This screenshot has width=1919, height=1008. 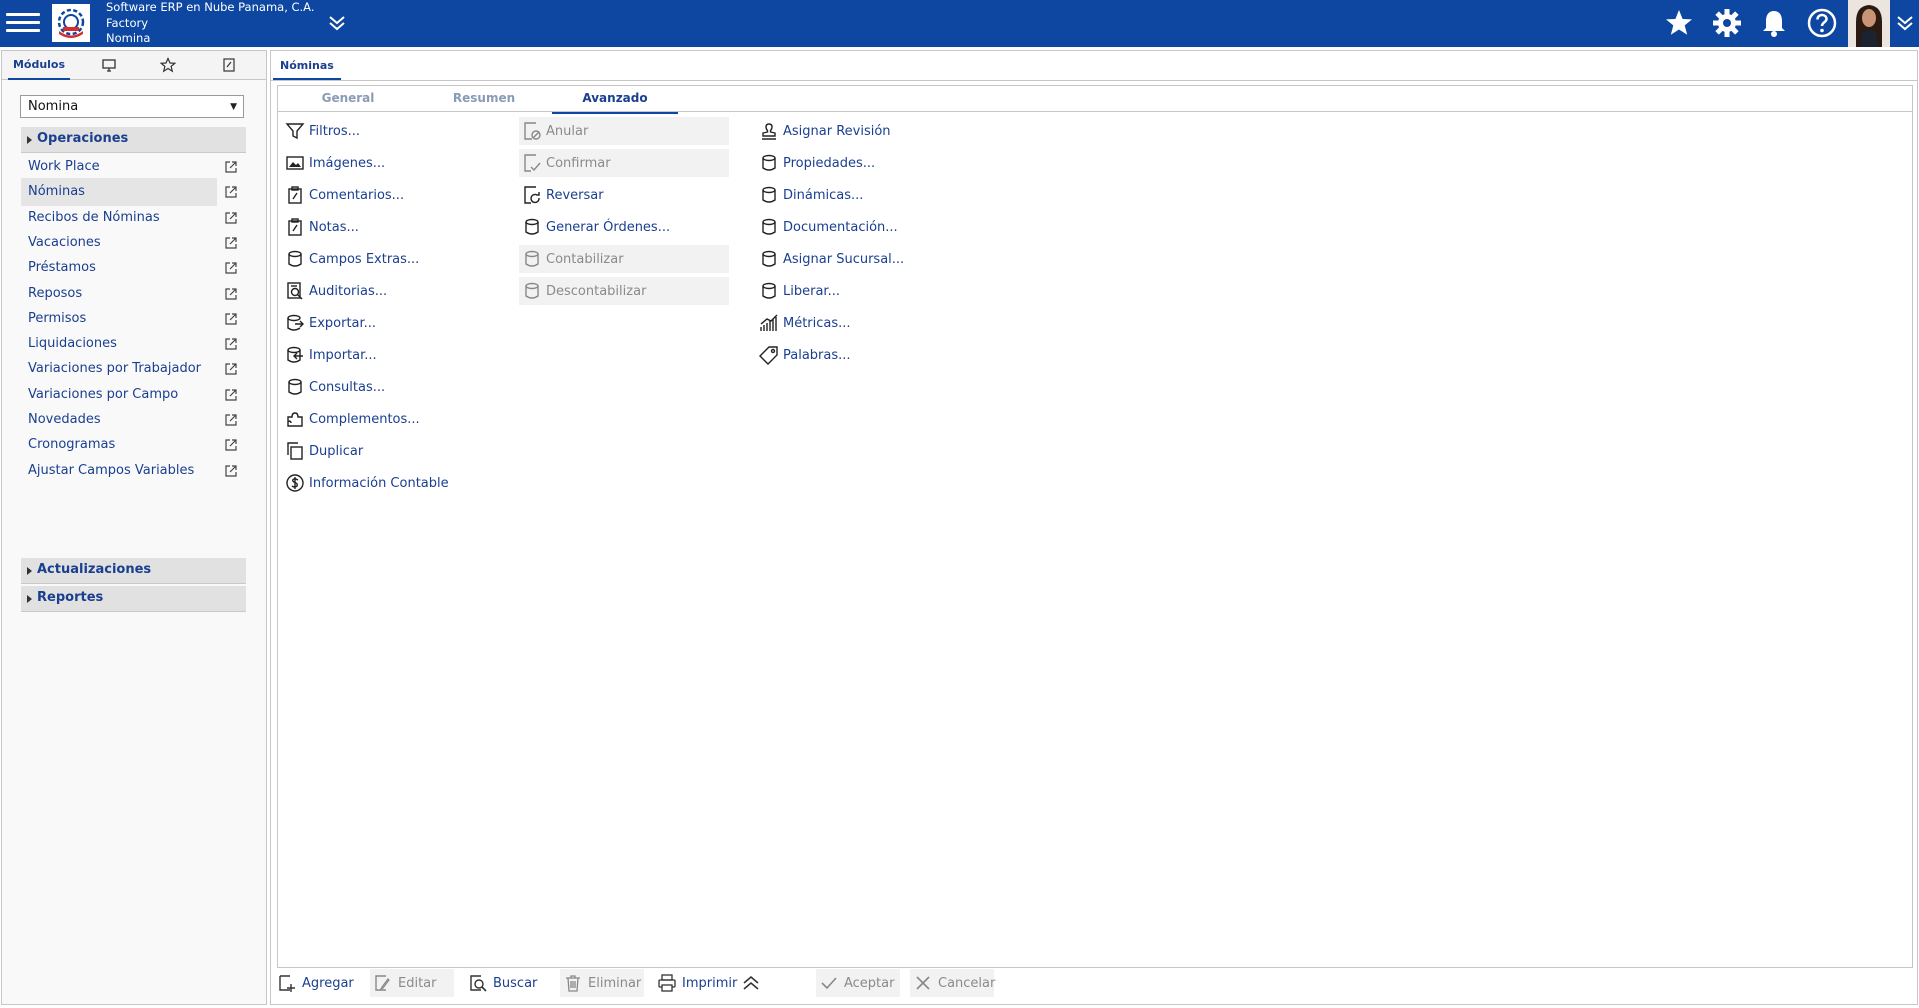 I want to click on action-confirmar: Confirmar, so click(x=624, y=163).